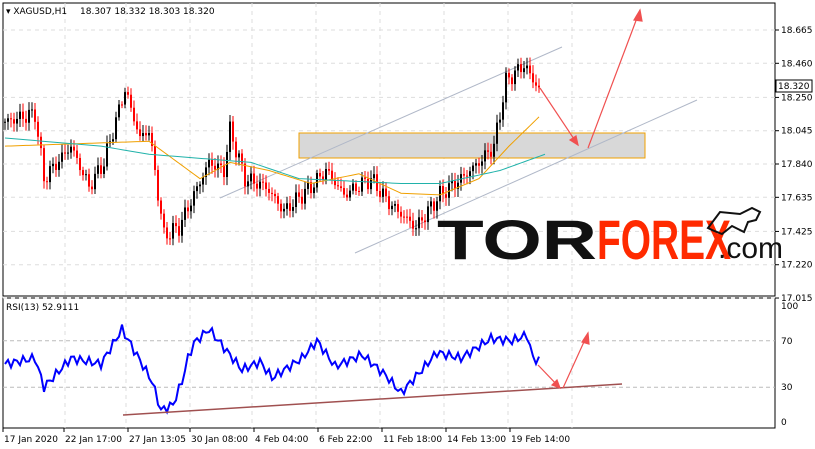 This screenshot has height=449, width=815. I want to click on resistance-zone, so click(472, 145).